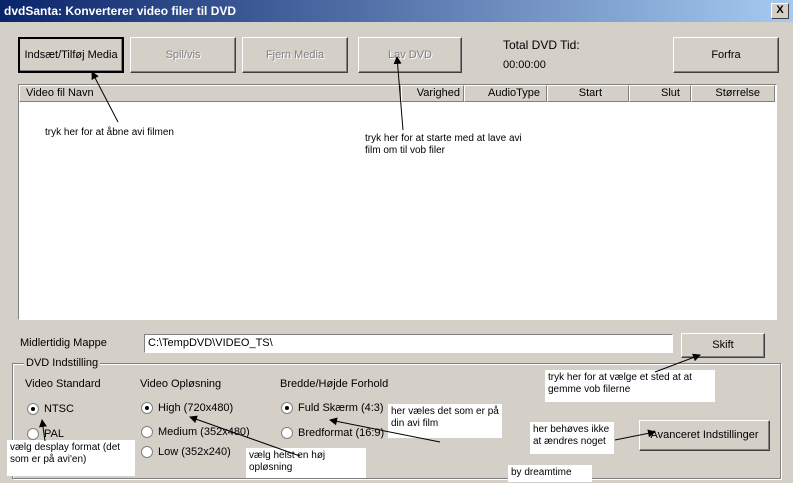 This screenshot has height=483, width=793. What do you see at coordinates (59, 409) in the screenshot?
I see `ntsc-label: NTSC` at bounding box center [59, 409].